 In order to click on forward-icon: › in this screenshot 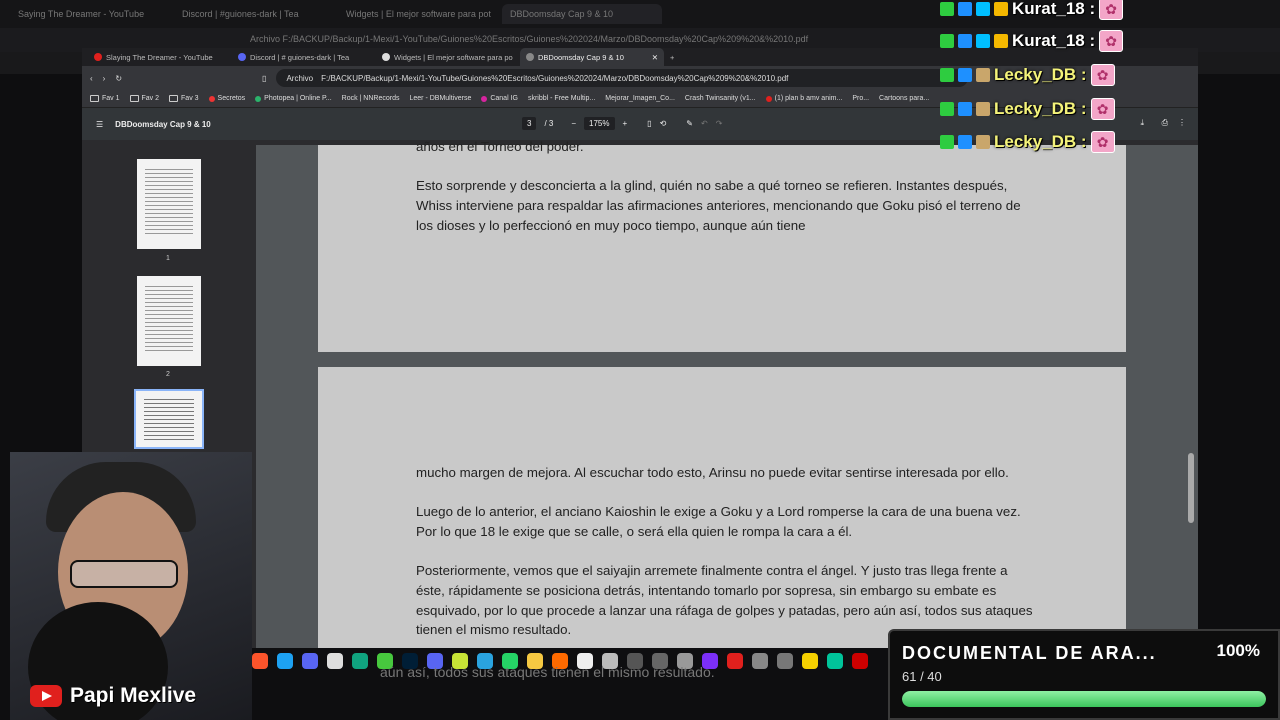, I will do `click(104, 78)`.